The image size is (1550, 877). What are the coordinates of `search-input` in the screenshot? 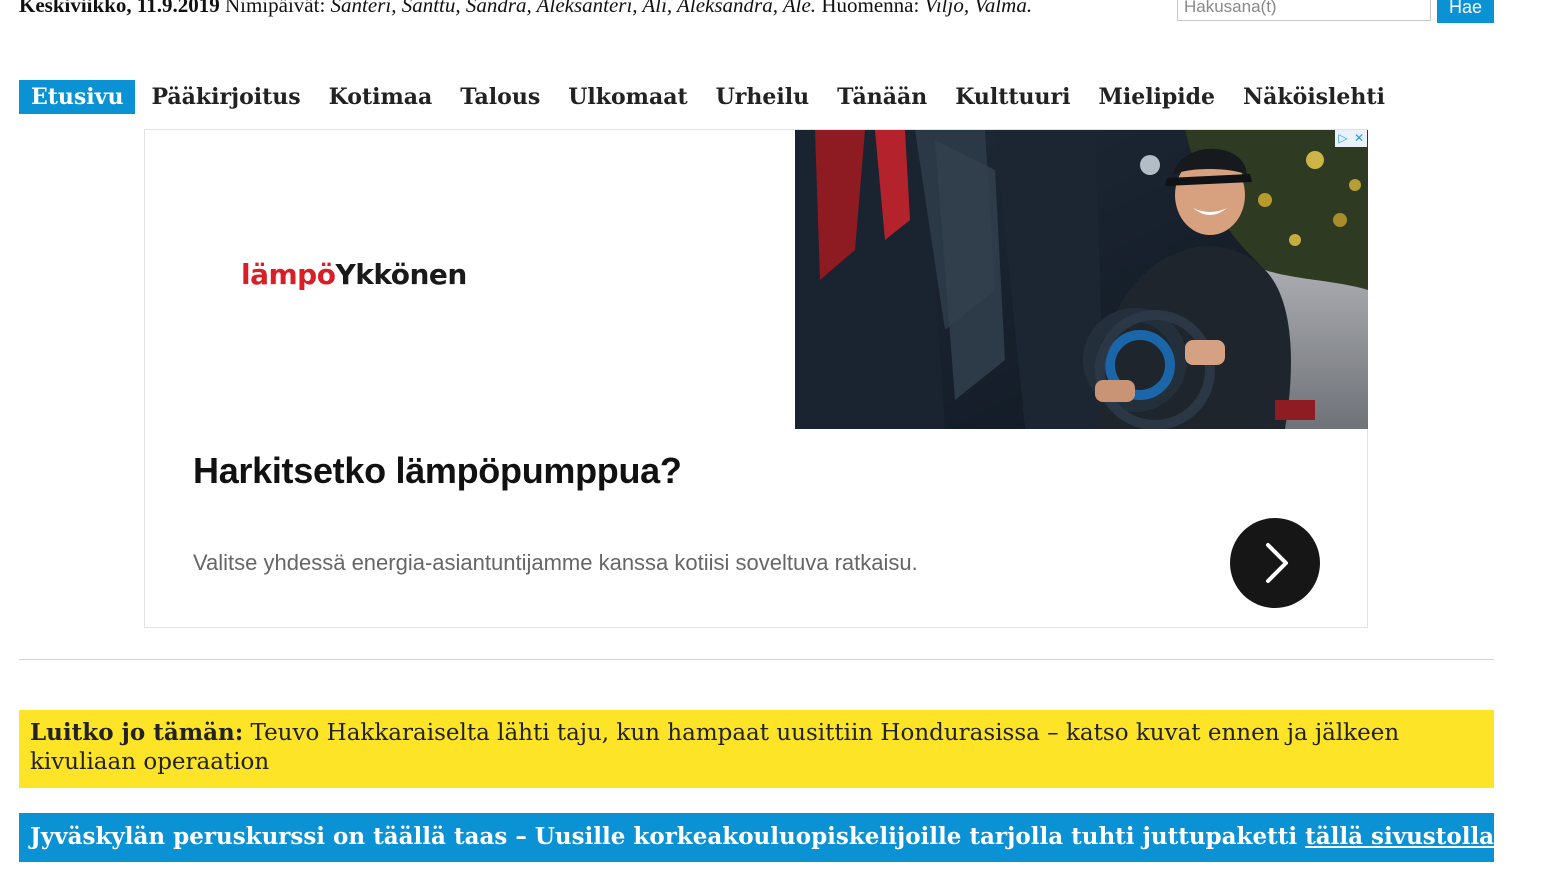 It's located at (1304, 10).